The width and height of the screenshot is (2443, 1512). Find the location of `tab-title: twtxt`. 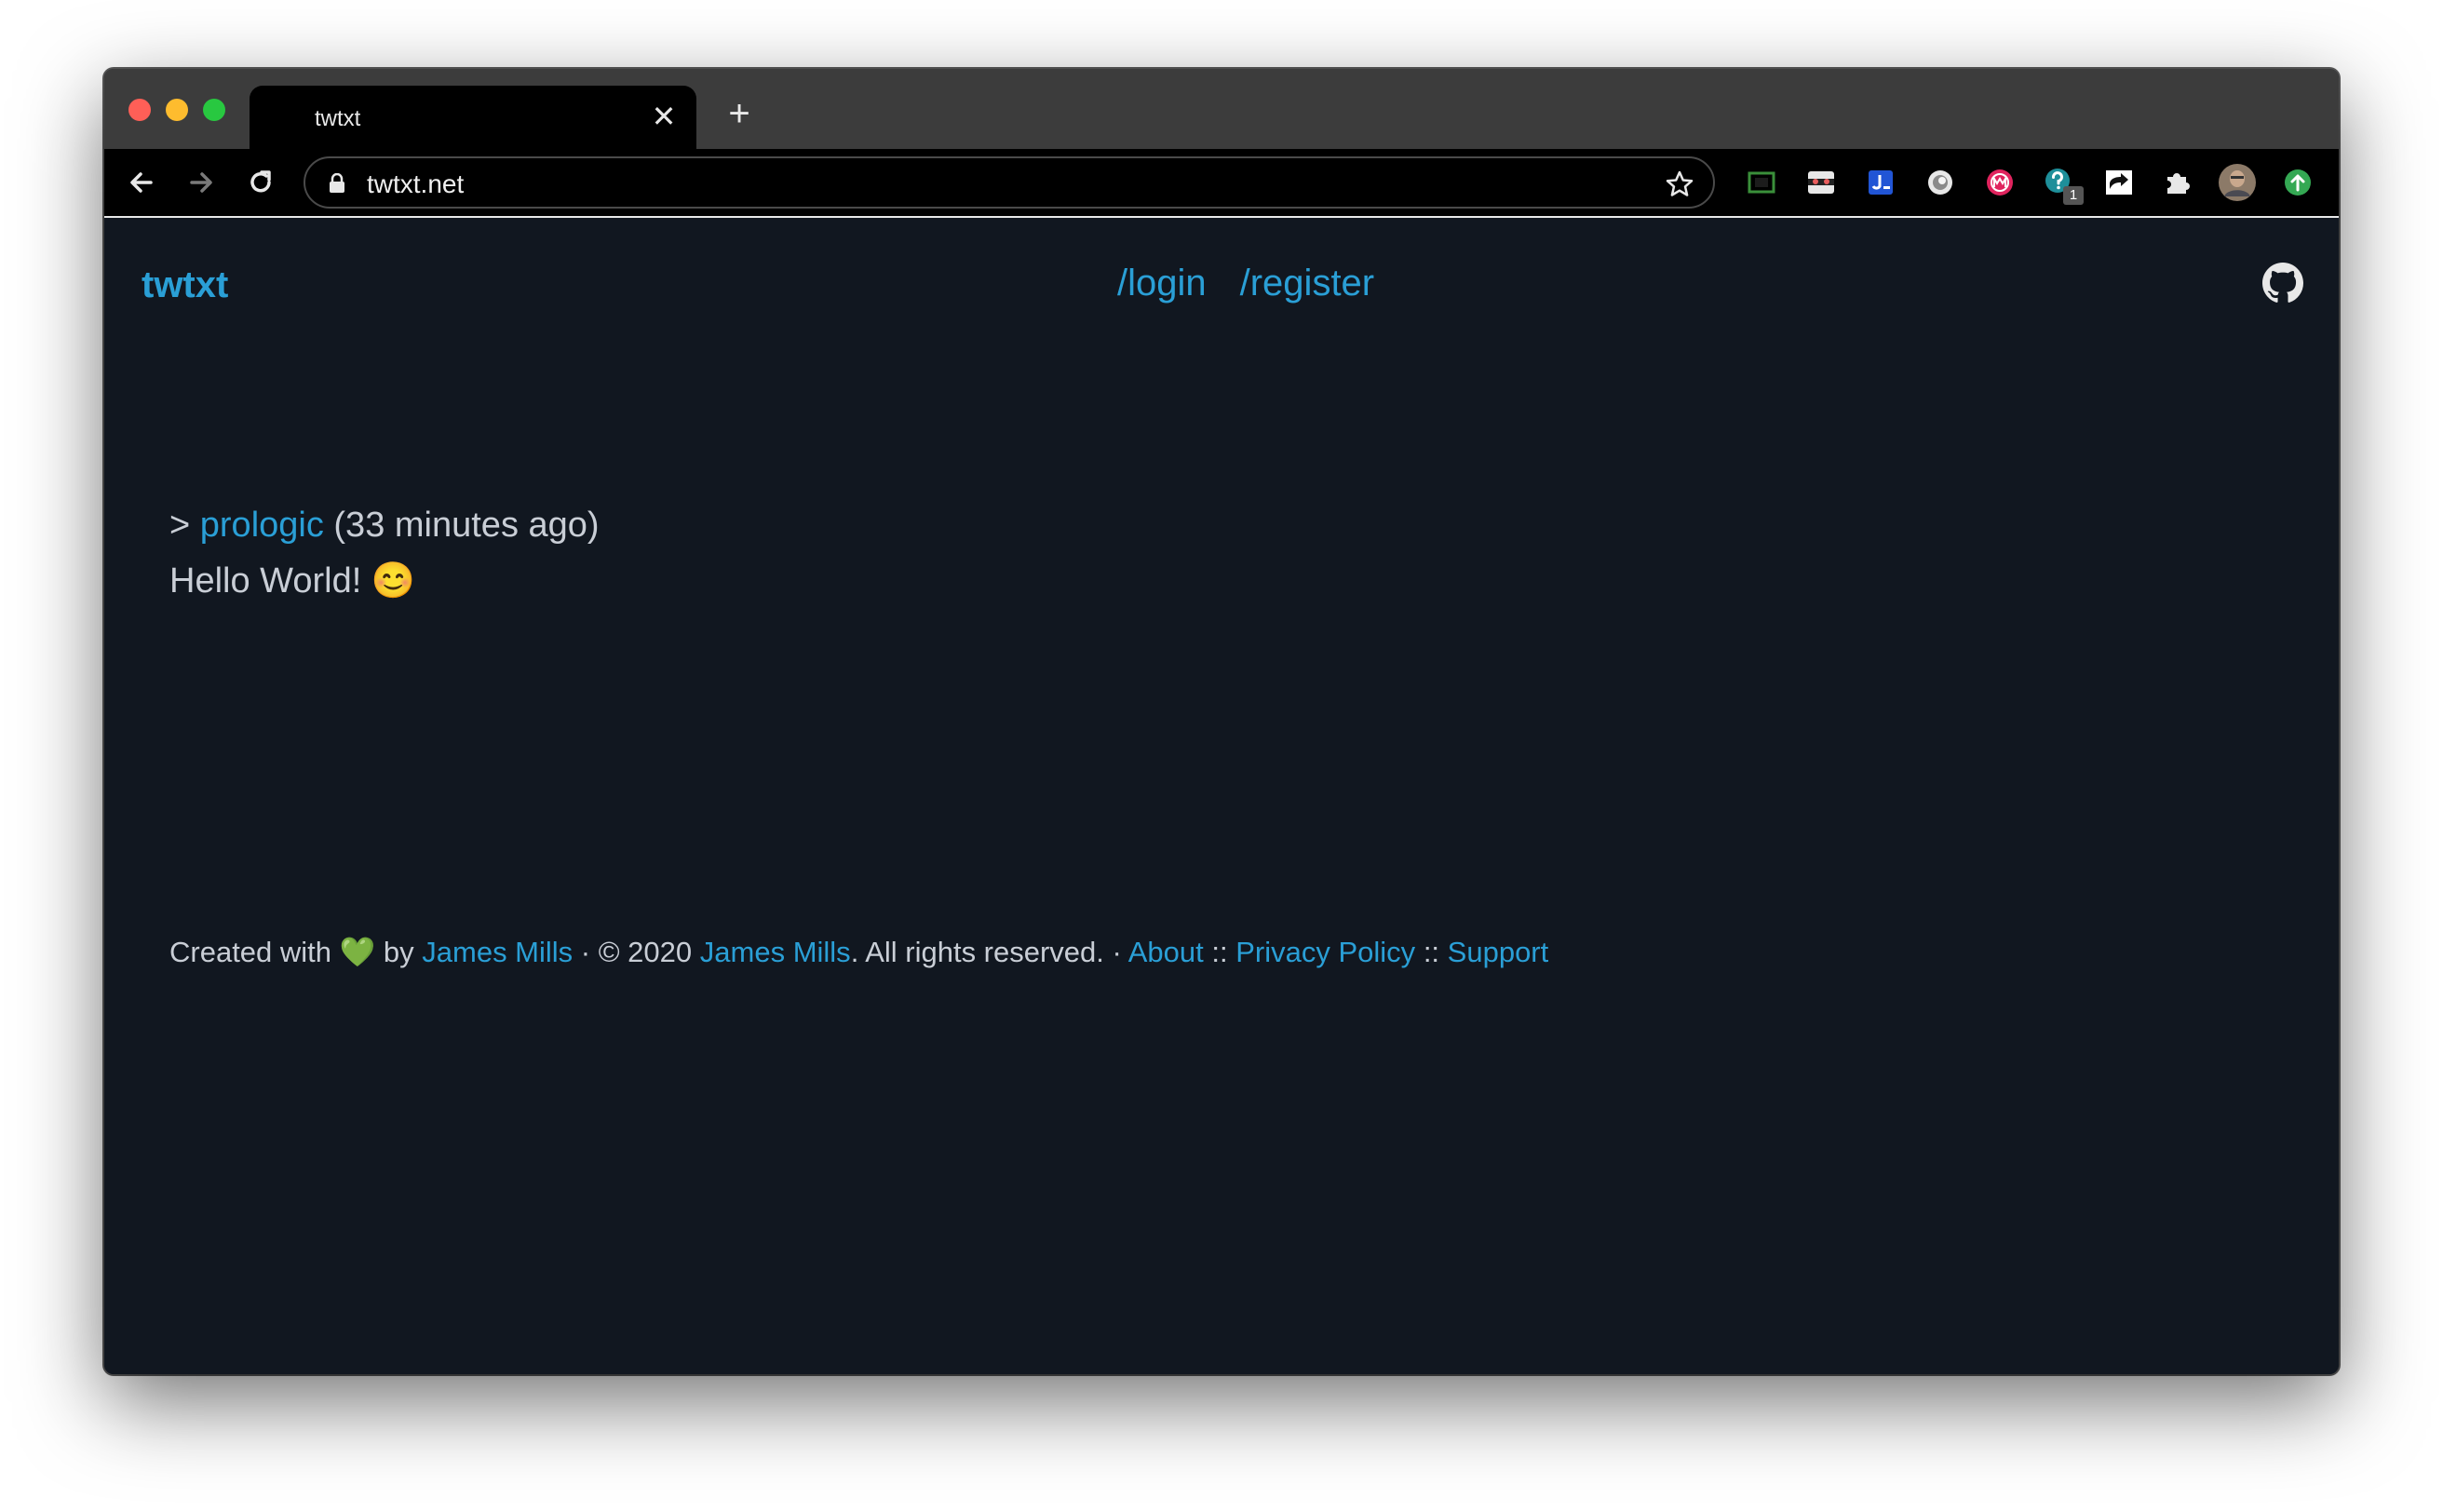

tab-title: twtxt is located at coordinates (338, 118).